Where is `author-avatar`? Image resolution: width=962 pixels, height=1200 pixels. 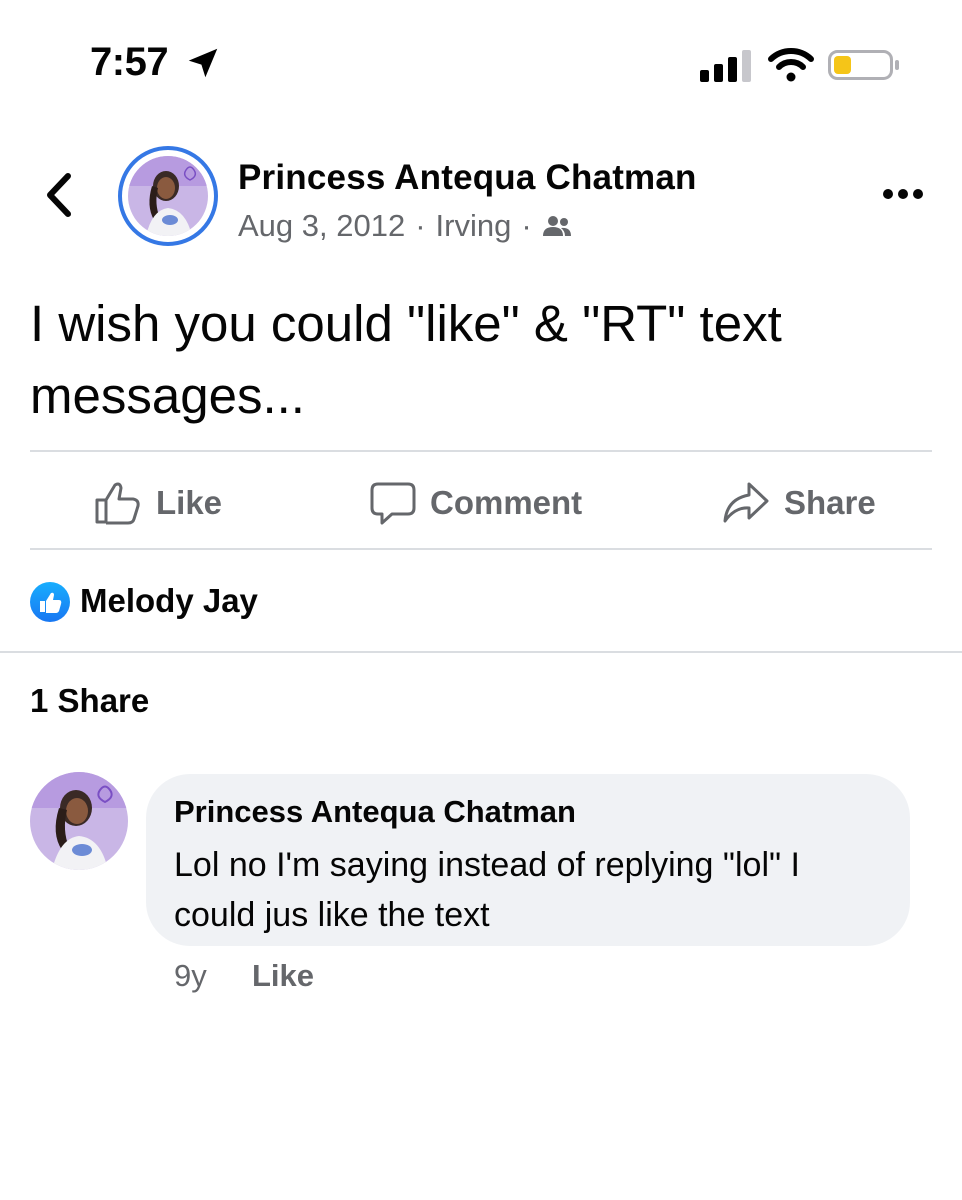
author-avatar is located at coordinates (168, 196).